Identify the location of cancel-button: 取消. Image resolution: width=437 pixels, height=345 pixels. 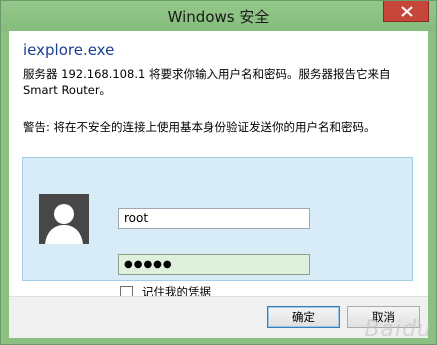
(383, 317).